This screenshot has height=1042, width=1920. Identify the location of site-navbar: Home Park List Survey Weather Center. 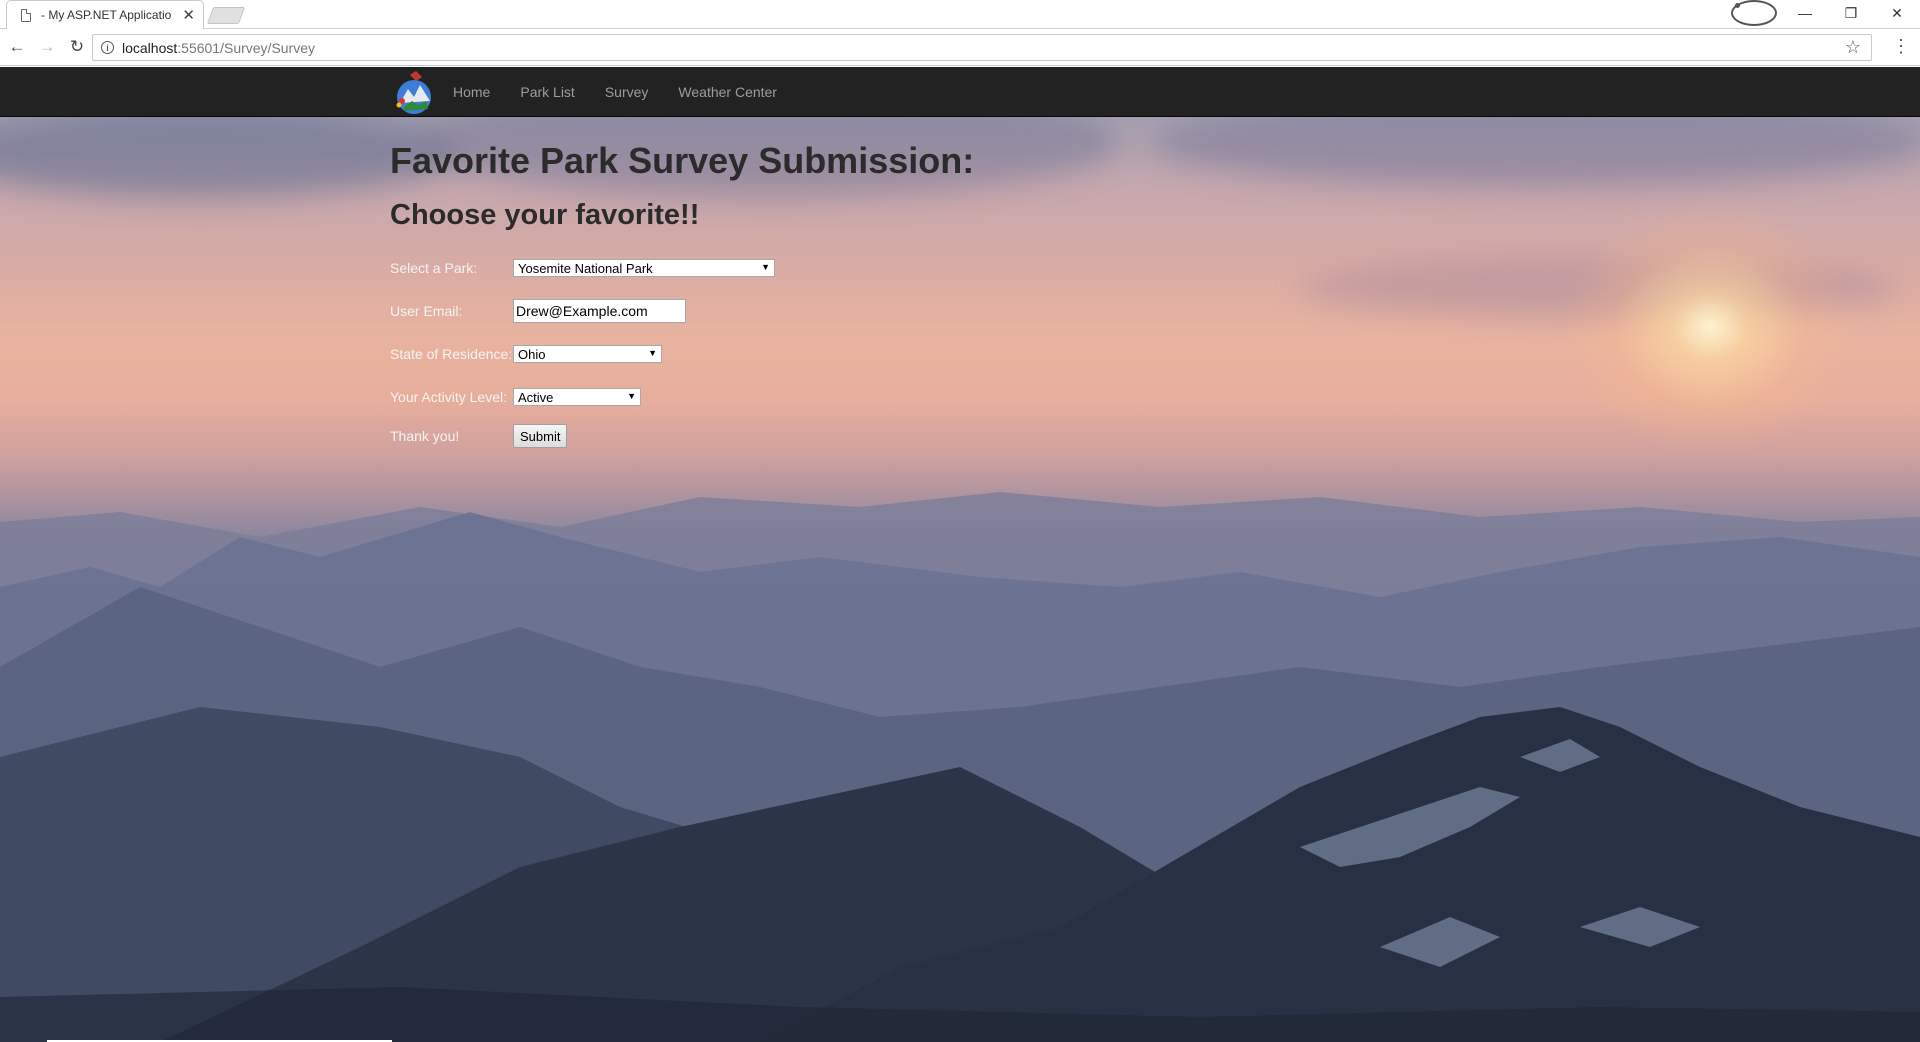
(960, 92).